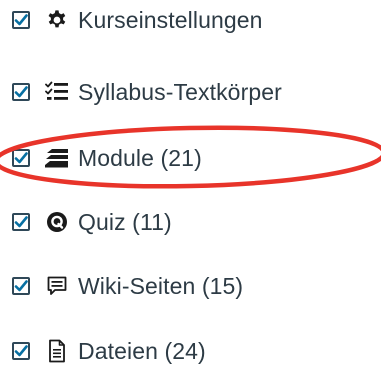 The height and width of the screenshot is (371, 381). Describe the element at coordinates (57, 20) in the screenshot. I see `gear-icon` at that location.